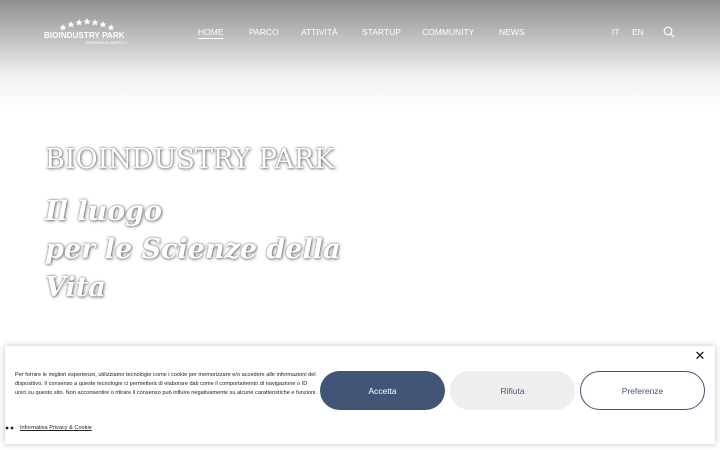 This screenshot has width=720, height=450. Describe the element at coordinates (642, 390) in the screenshot. I see `preferences-button: Preferenze` at that location.